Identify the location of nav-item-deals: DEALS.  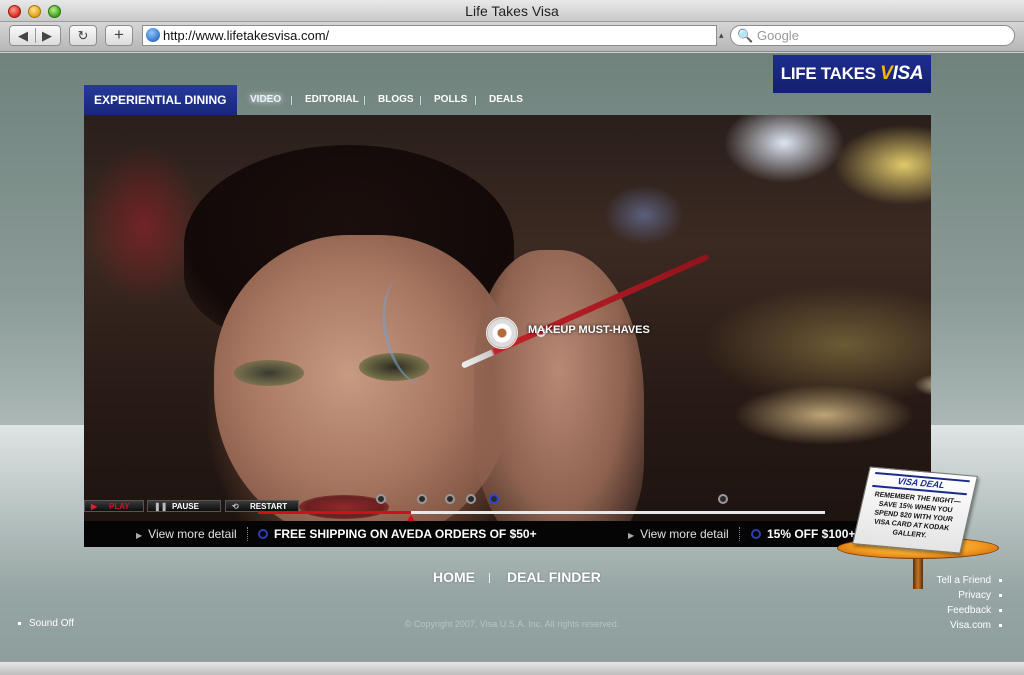
(506, 100).